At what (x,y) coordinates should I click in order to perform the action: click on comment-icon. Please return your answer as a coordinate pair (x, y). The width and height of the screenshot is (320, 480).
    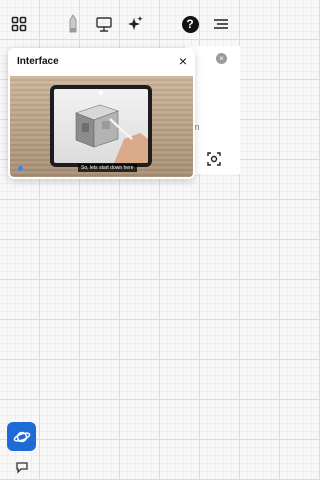
    Looking at the image, I should click on (22, 467).